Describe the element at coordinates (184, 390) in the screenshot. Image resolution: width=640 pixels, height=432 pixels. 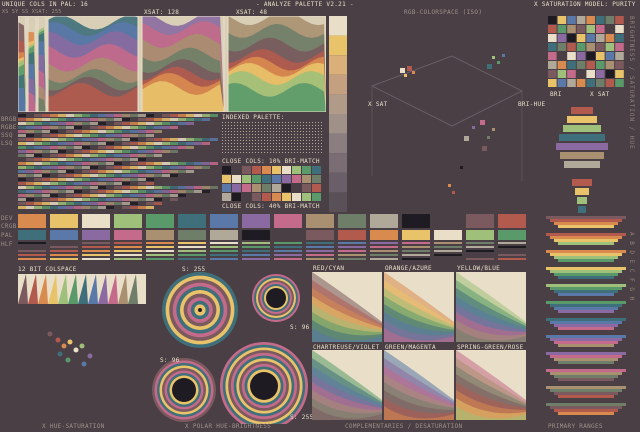
I see `ring-small-b-center` at that location.